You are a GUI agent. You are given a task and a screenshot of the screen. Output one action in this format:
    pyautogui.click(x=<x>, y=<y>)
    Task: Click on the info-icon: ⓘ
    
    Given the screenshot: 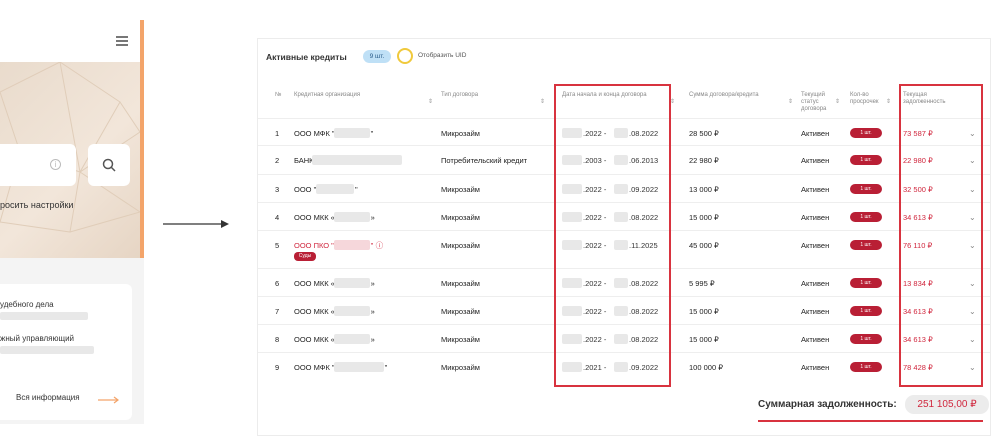 What is the action you would take?
    pyautogui.click(x=380, y=245)
    